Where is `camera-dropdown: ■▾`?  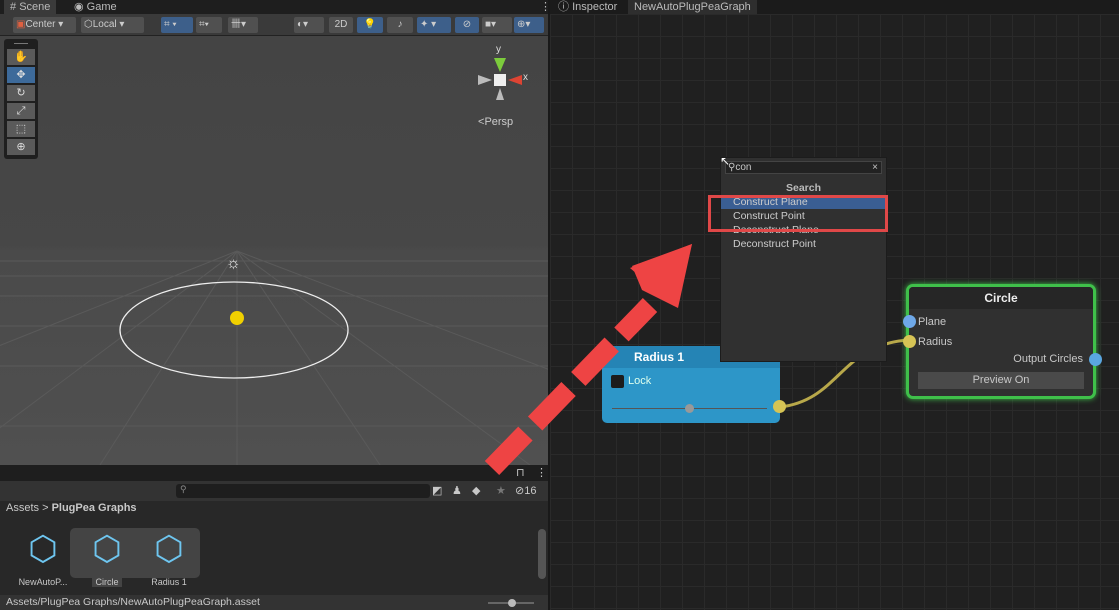
camera-dropdown: ■▾ is located at coordinates (497, 25).